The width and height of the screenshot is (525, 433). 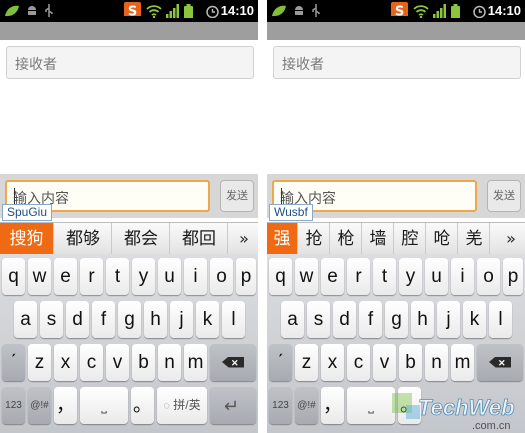 I want to click on svg-text: S, so click(x=399, y=11).